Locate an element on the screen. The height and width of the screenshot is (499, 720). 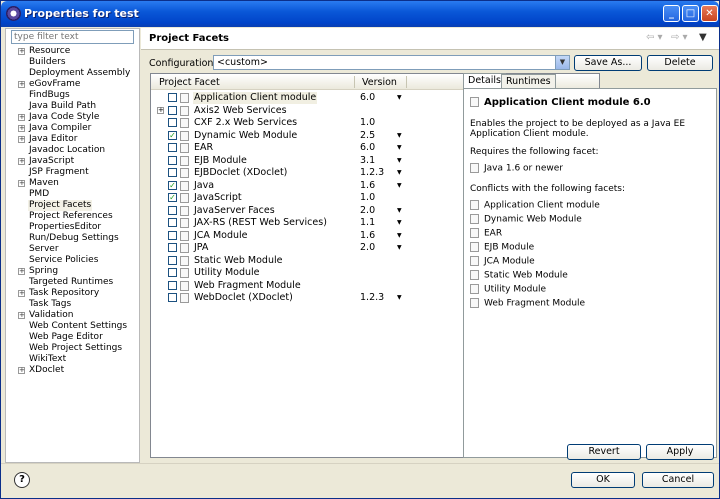
tree-item: Task Tags is located at coordinates (72, 304).